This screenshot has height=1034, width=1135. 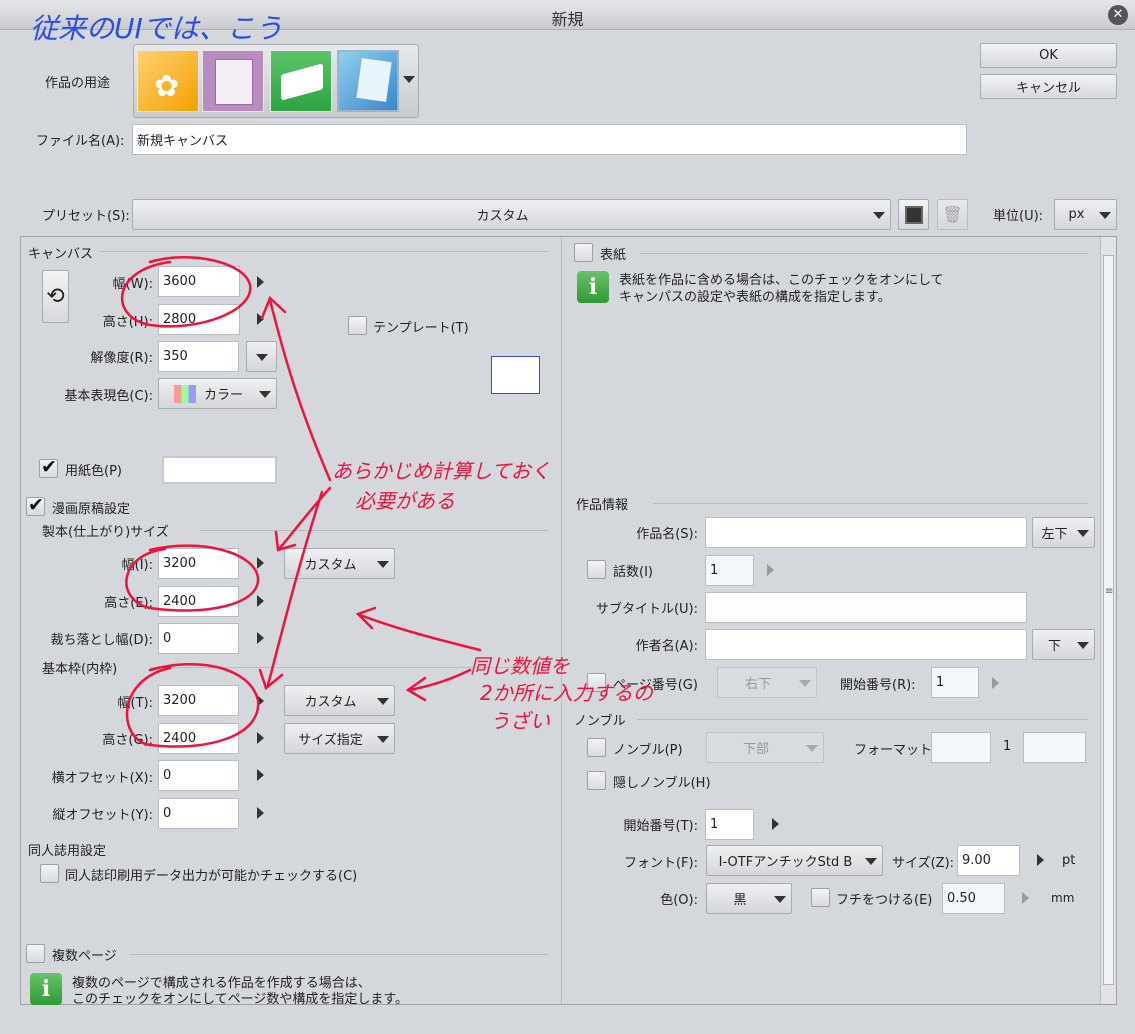 I want to click on width-input: 3600, so click(x=199, y=281).